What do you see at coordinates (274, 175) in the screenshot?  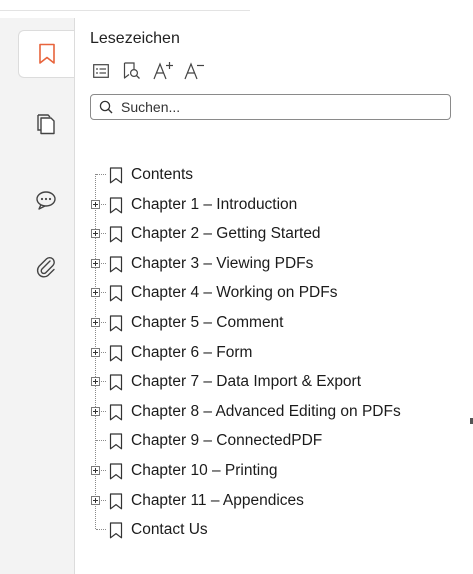 I see `bookmark-row: Contents` at bounding box center [274, 175].